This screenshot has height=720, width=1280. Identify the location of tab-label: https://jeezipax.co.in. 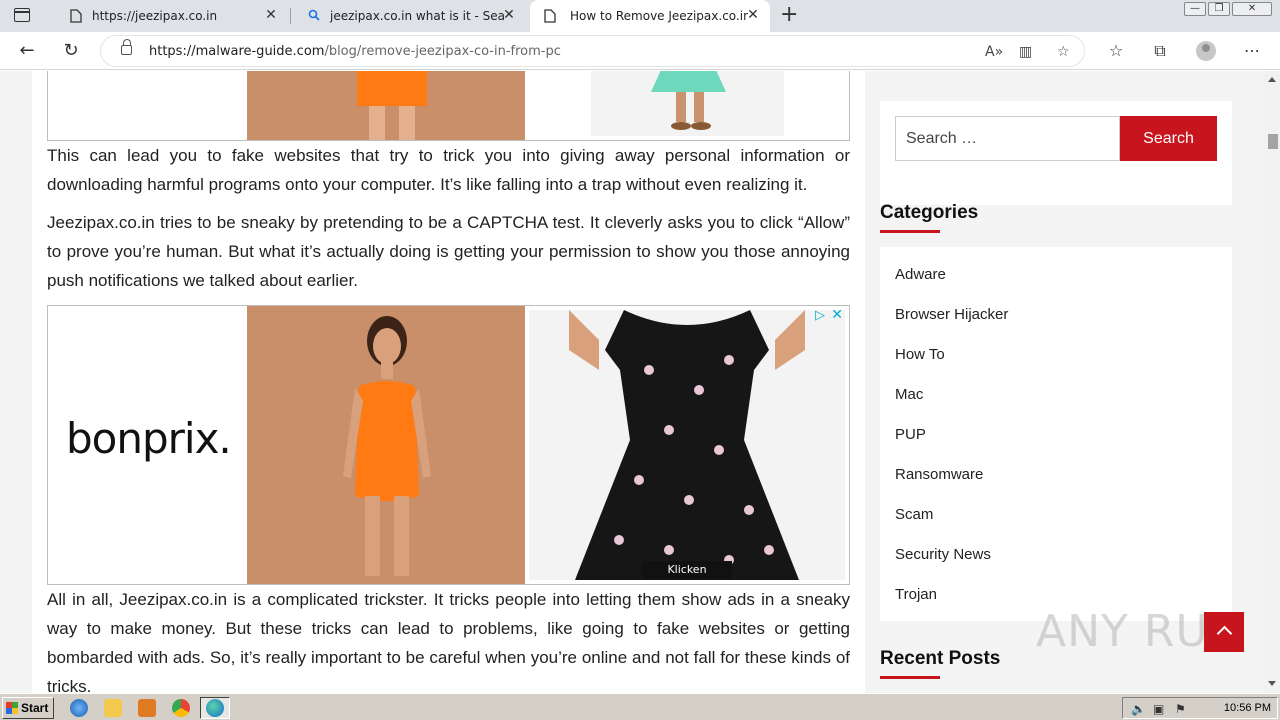
(155, 16).